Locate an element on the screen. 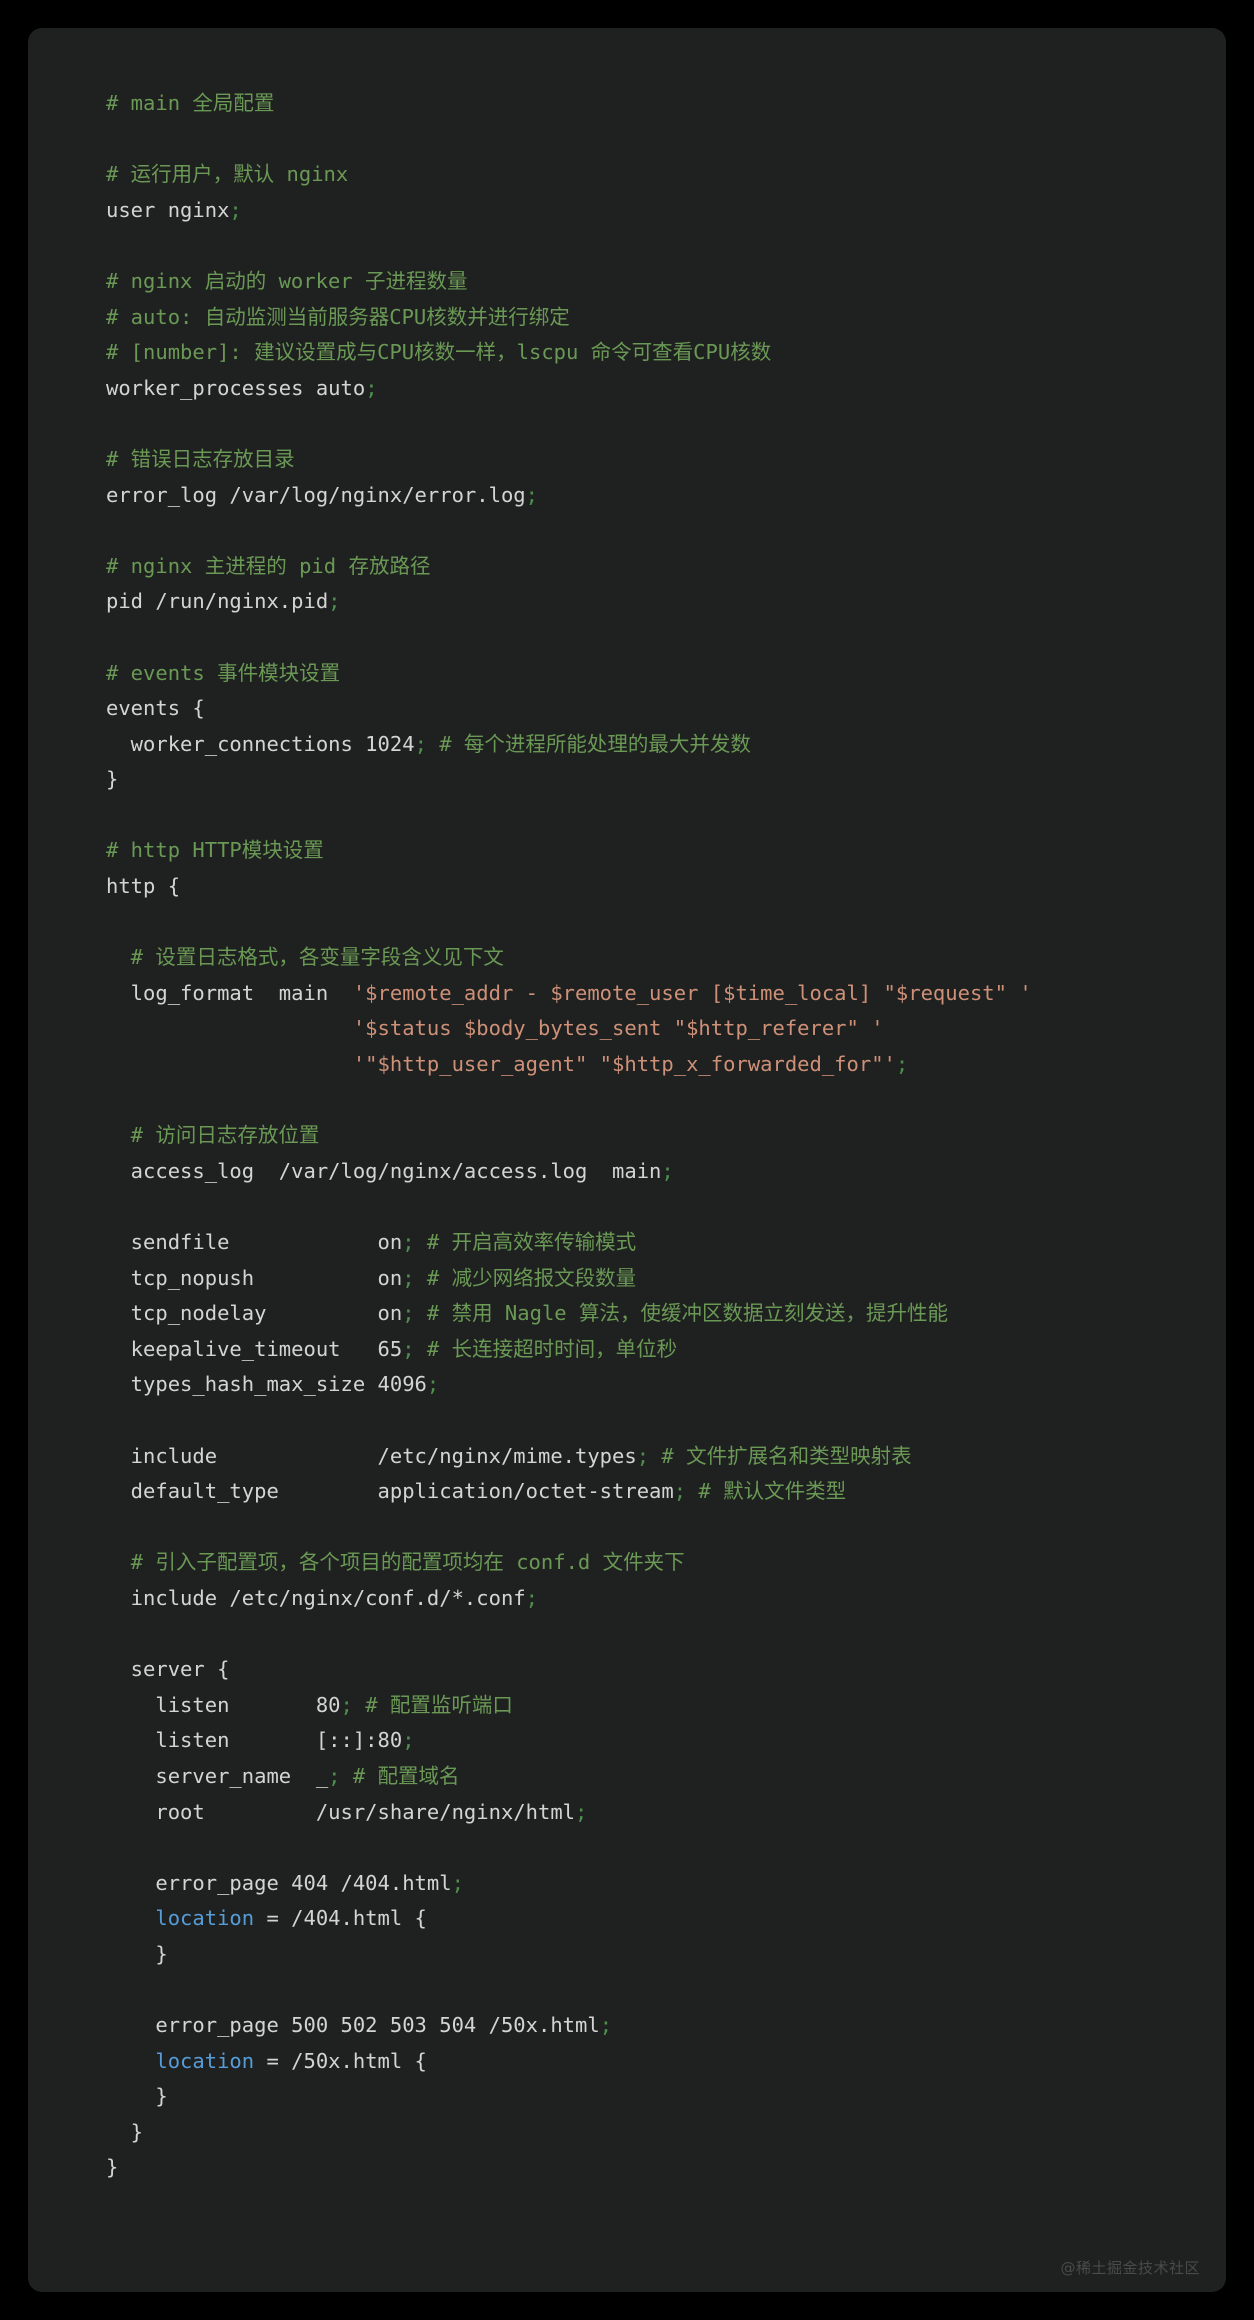 The height and width of the screenshot is (2320, 1254). code-line: # 运行用户，默认 nginx is located at coordinates (227, 174).